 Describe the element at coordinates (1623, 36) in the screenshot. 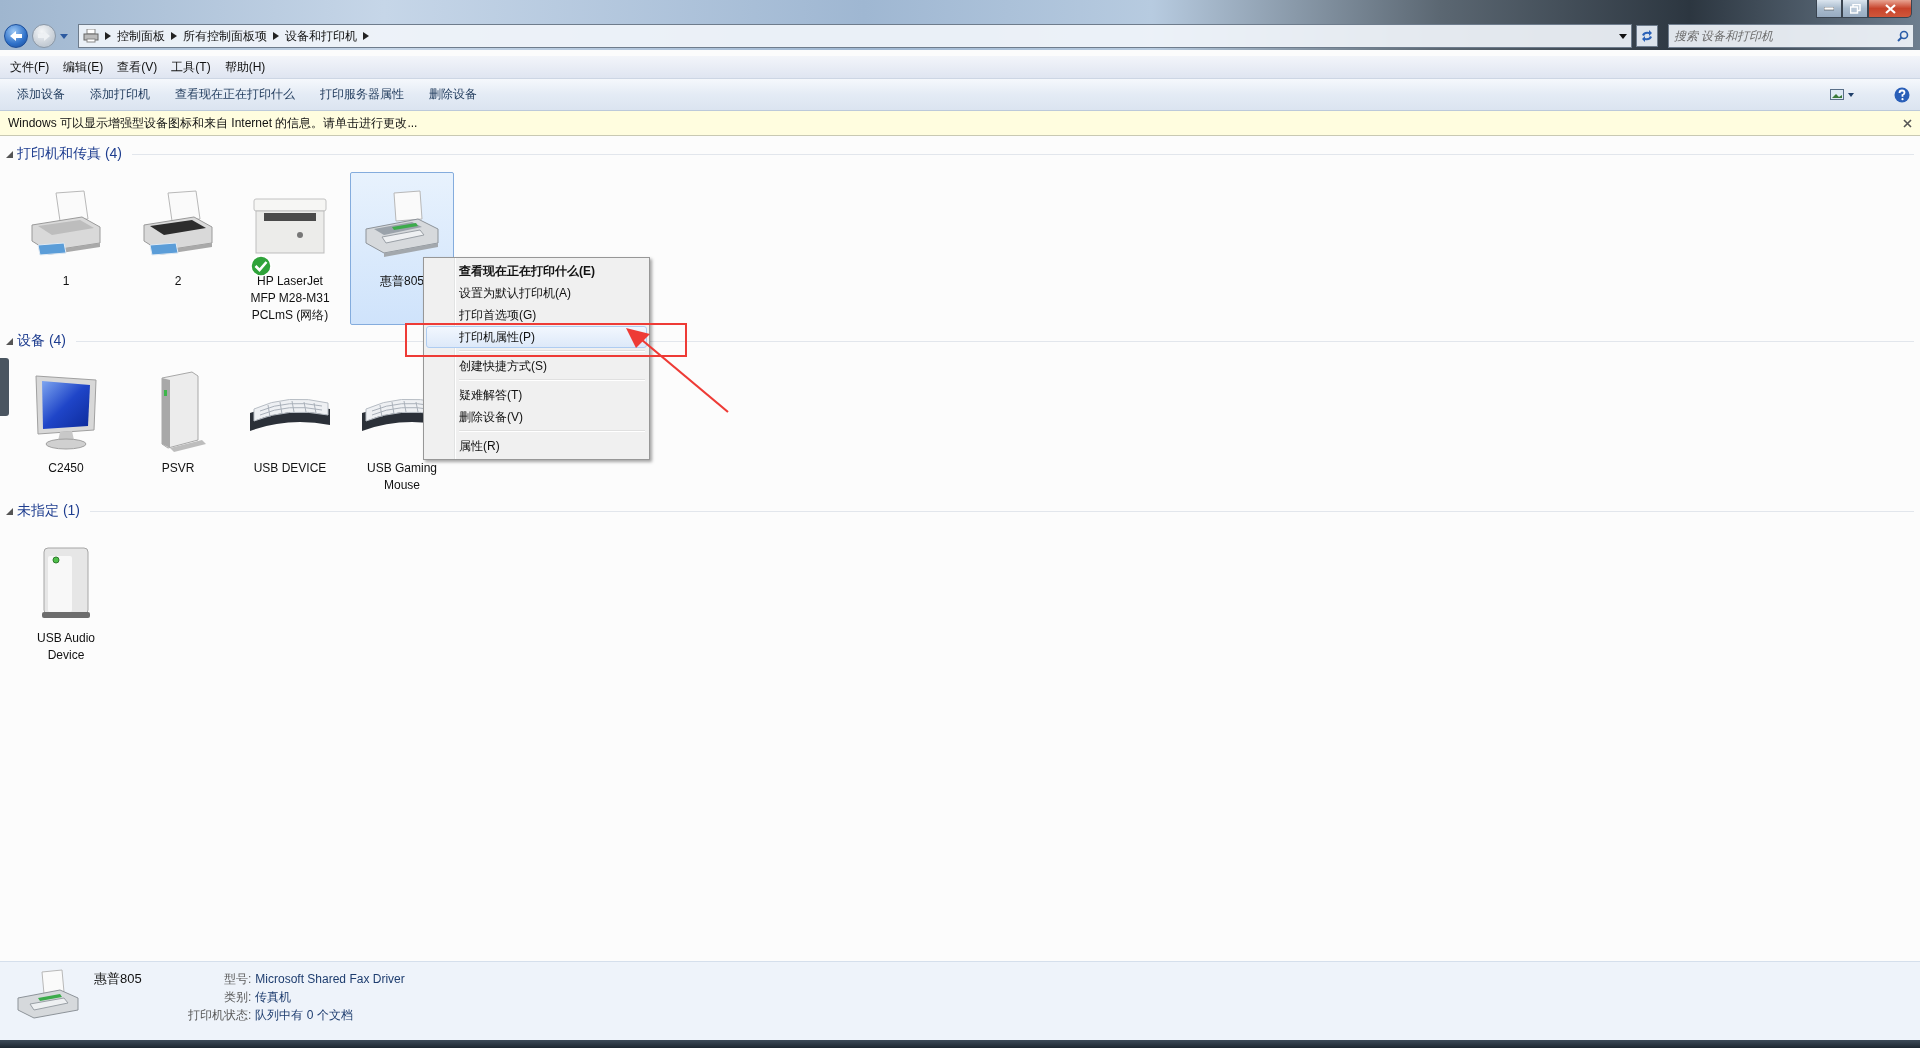

I see `dropdown-caret-icon` at that location.